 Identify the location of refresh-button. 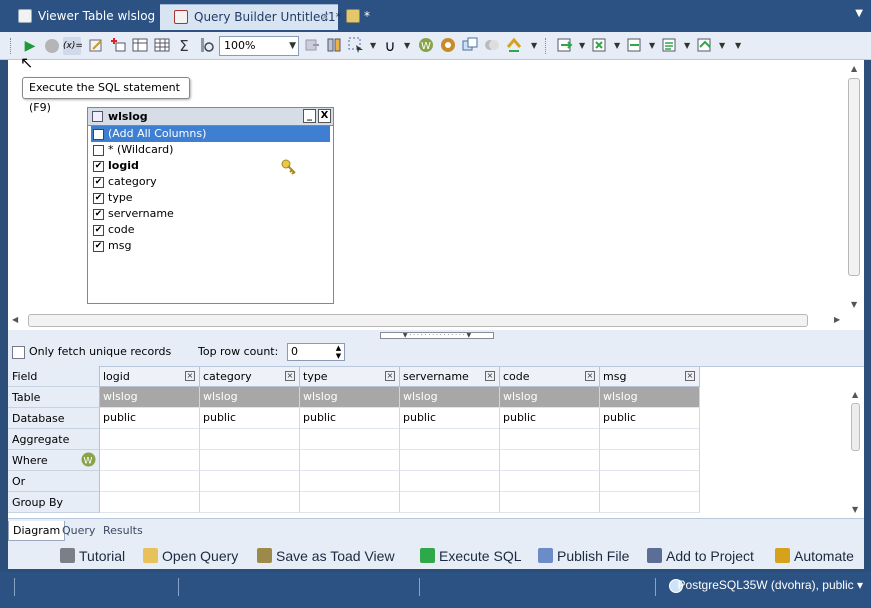
(514, 46).